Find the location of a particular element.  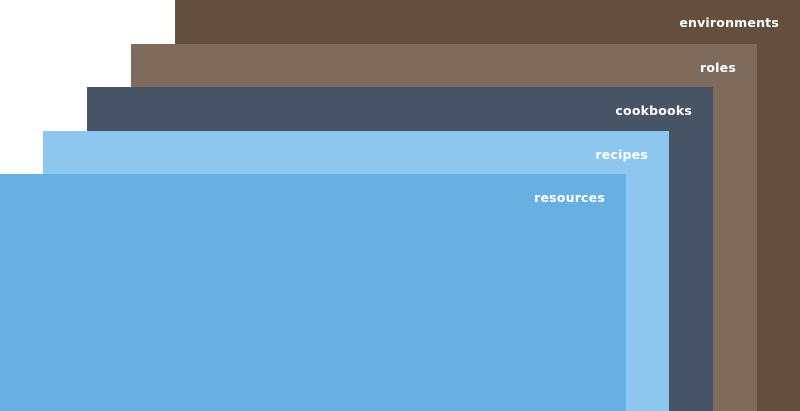

layer-label-environments: environments is located at coordinates (729, 22).